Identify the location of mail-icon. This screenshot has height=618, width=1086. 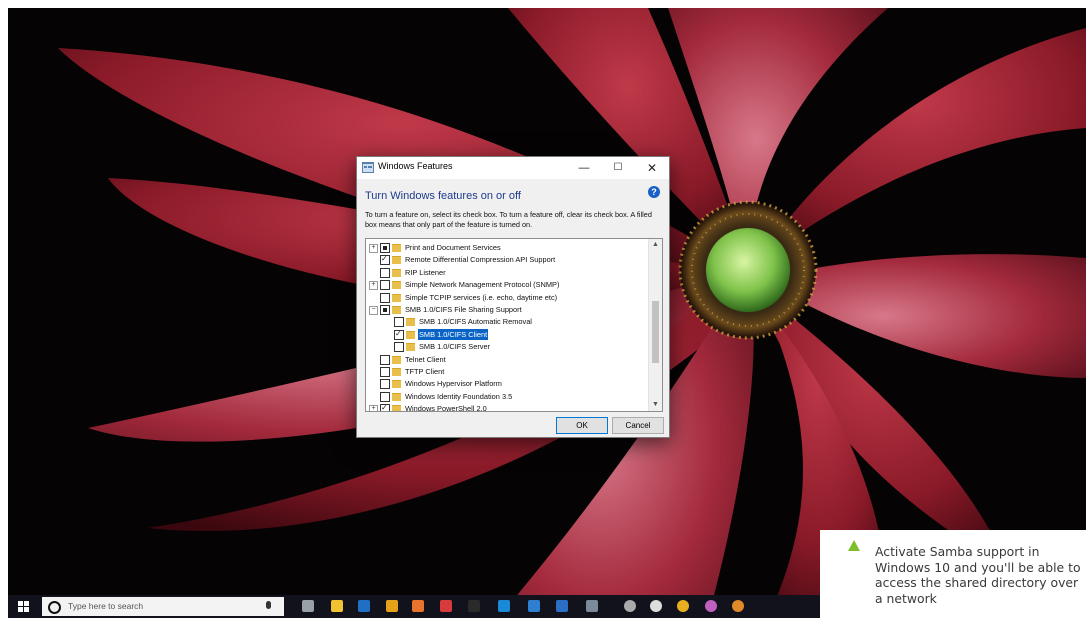
(562, 606).